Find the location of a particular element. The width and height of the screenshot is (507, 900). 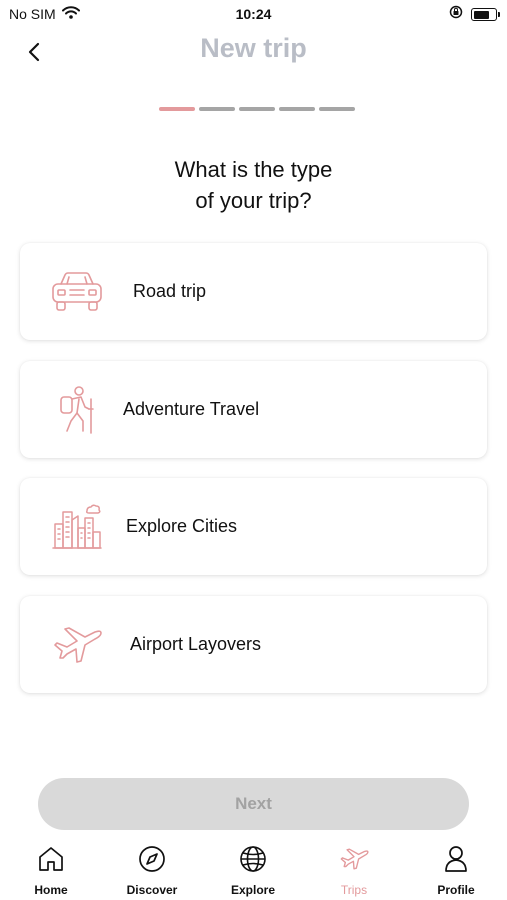

tab-trips: Trips is located at coordinates (354, 872).